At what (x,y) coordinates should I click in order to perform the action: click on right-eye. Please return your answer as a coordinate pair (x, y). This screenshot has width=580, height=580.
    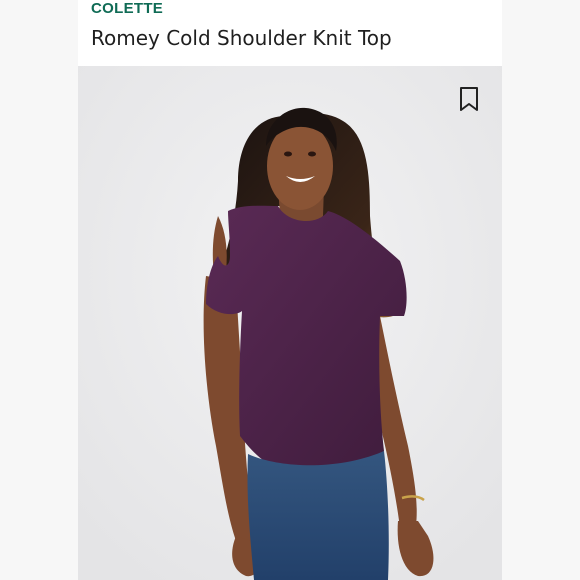
    Looking at the image, I should click on (312, 154).